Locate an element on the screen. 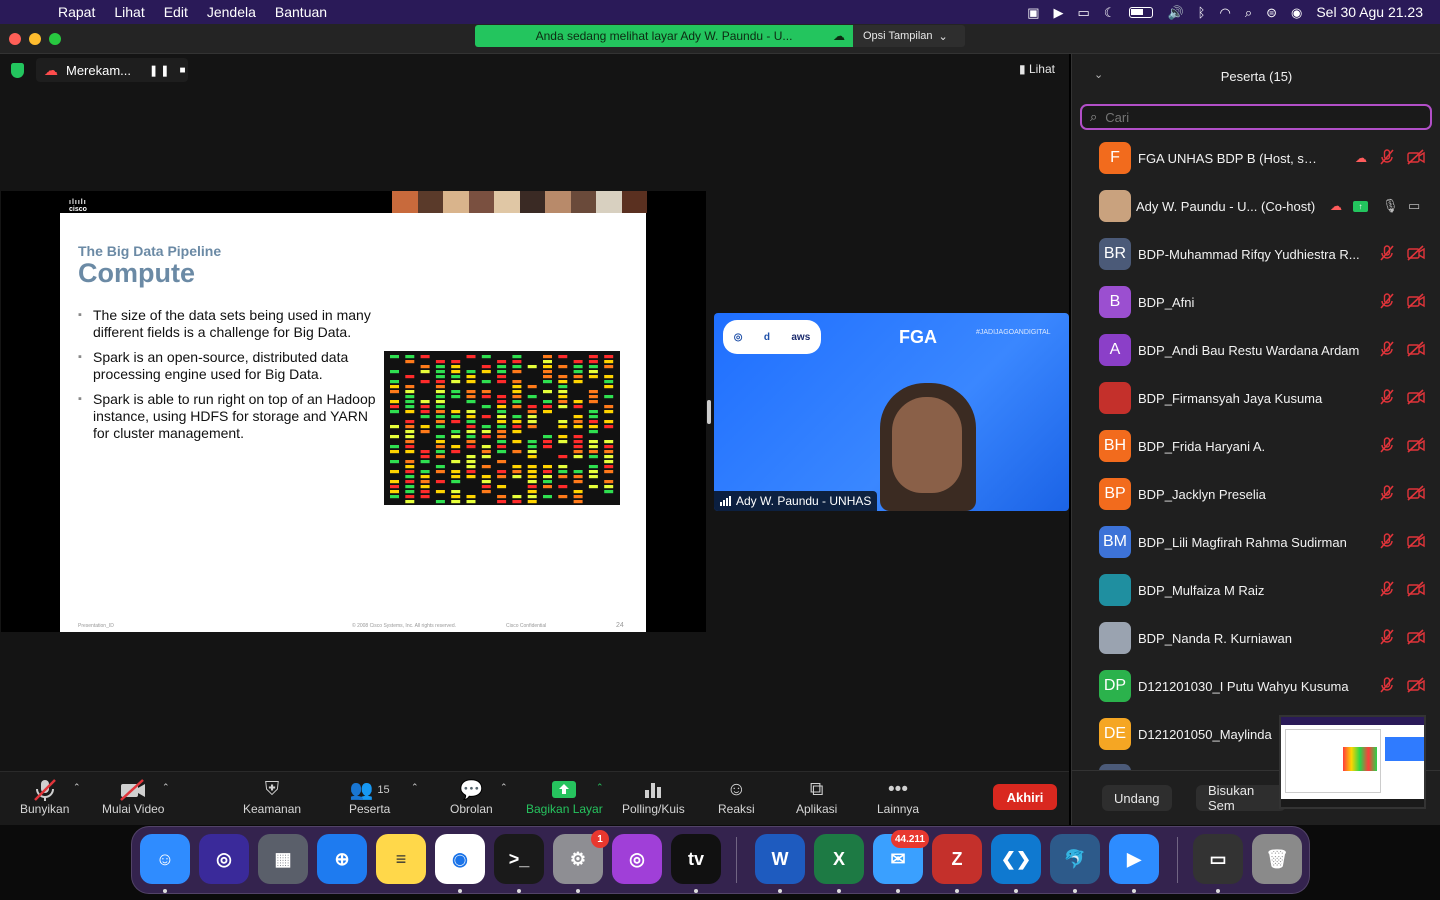 The height and width of the screenshot is (900, 1440). microphone-icon: 🎙 is located at coordinates (1390, 206).